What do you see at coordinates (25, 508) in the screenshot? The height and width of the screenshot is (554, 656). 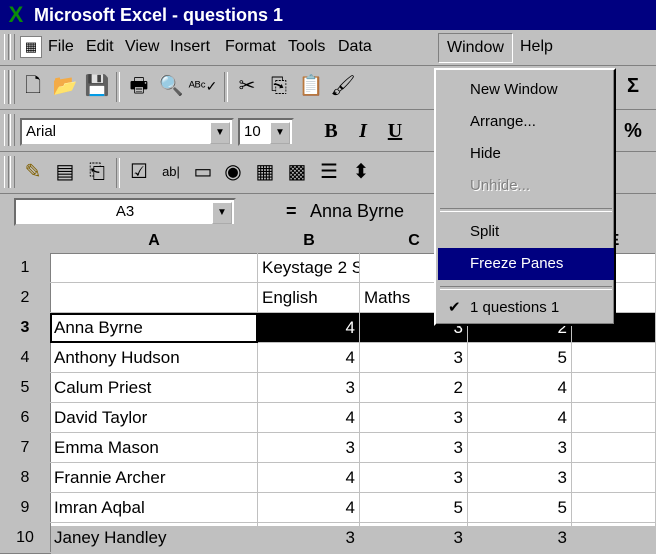 I see `row-header: 9` at bounding box center [25, 508].